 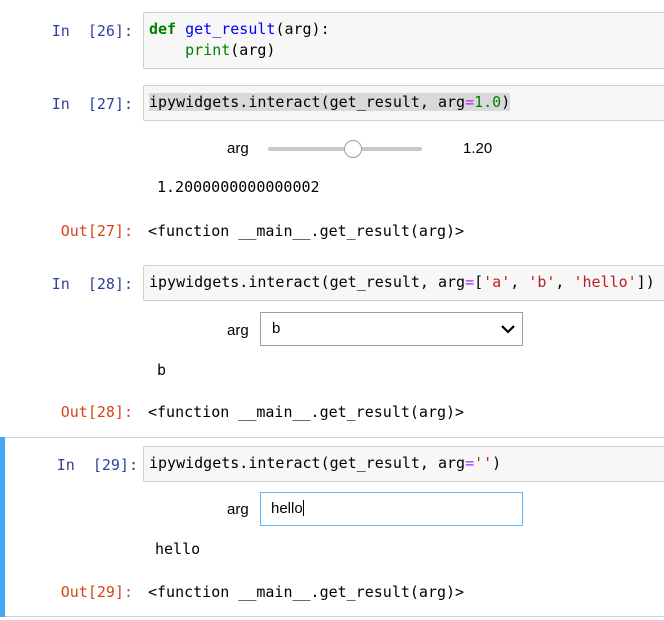 I want to click on dropdown-select: b, so click(x=391, y=329).